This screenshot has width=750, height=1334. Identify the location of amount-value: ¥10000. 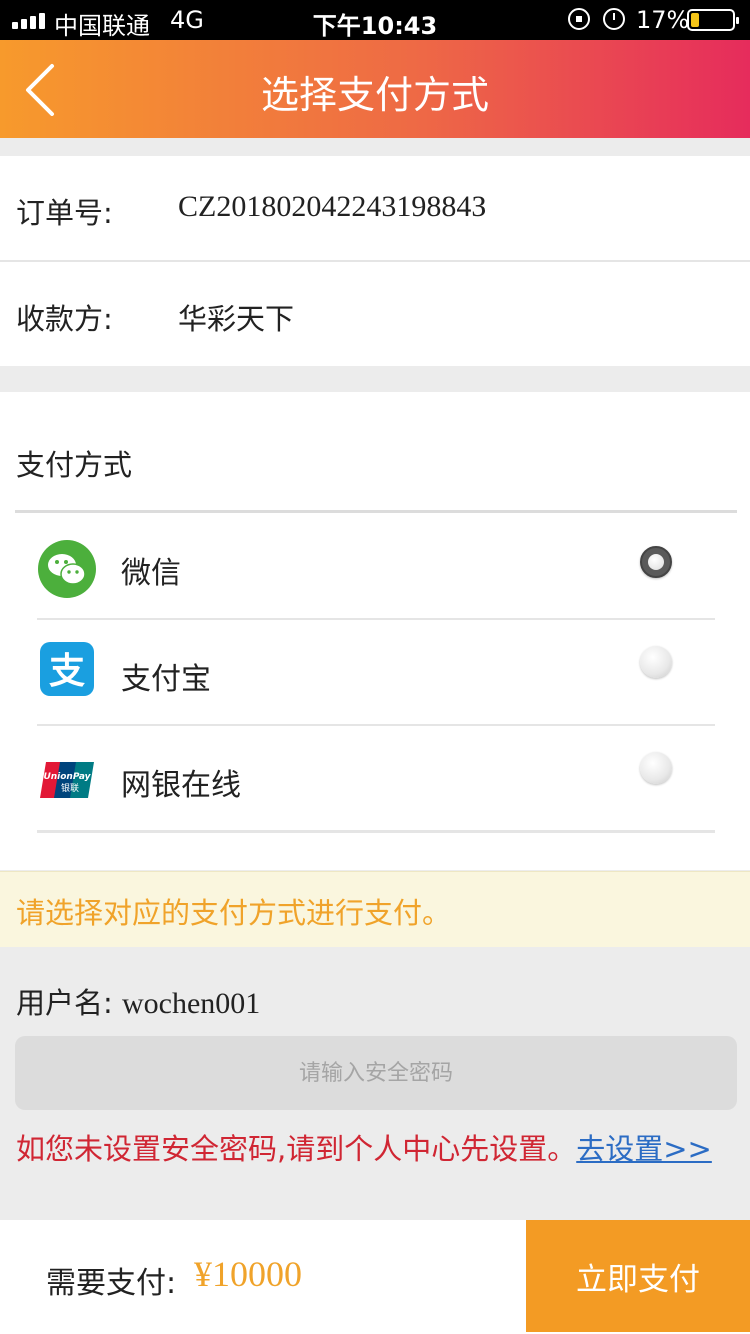
(248, 1274).